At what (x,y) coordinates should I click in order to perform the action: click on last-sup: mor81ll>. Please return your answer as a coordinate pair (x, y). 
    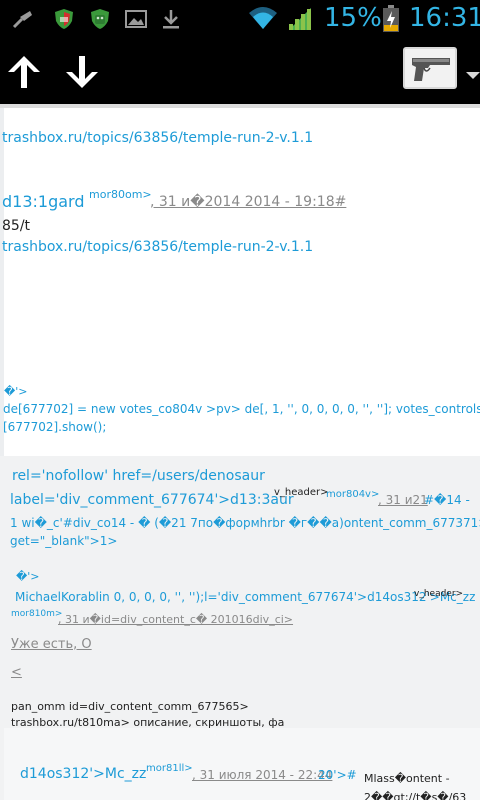
    Looking at the image, I should click on (169, 768).